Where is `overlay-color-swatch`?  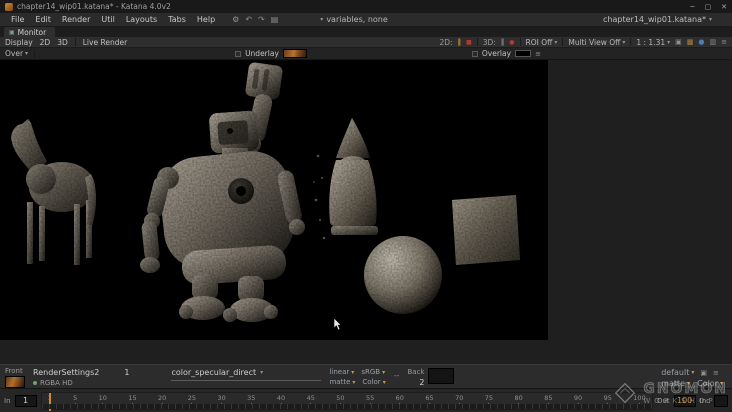
overlay-color-swatch is located at coordinates (523, 53).